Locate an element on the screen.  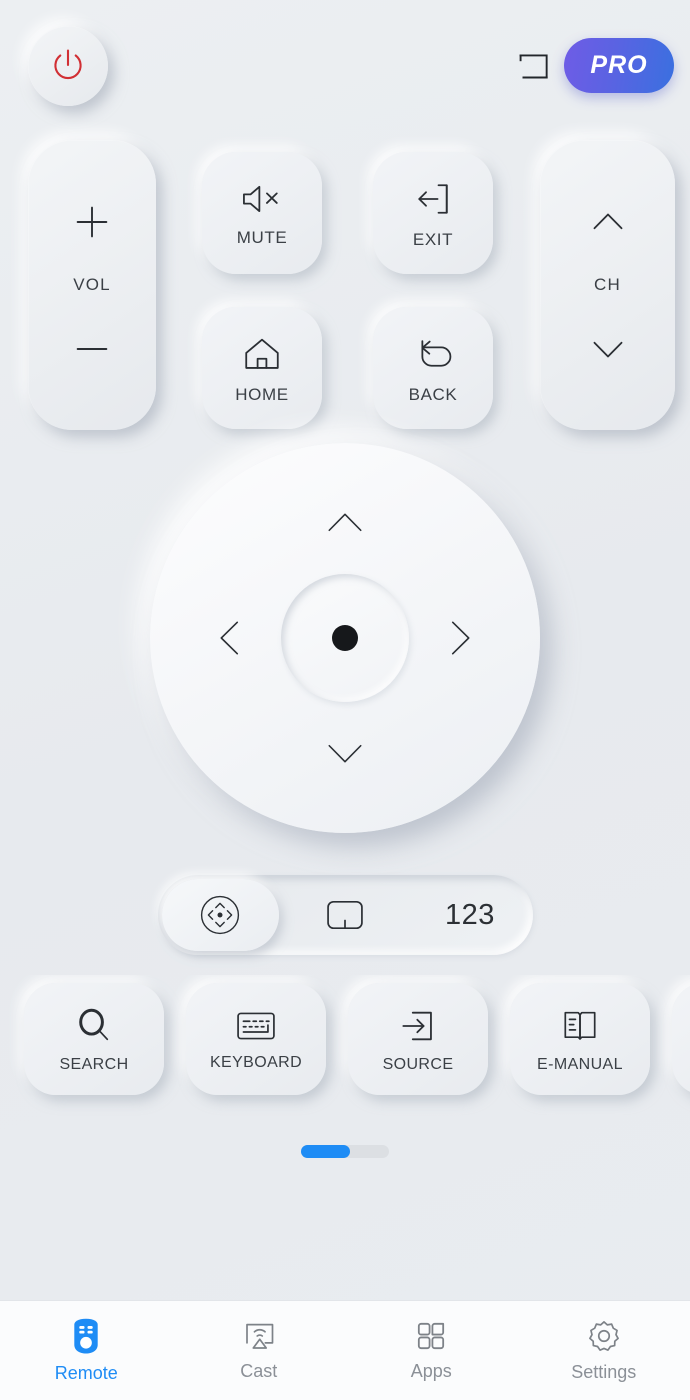
source-input-icon is located at coordinates (418, 1026).